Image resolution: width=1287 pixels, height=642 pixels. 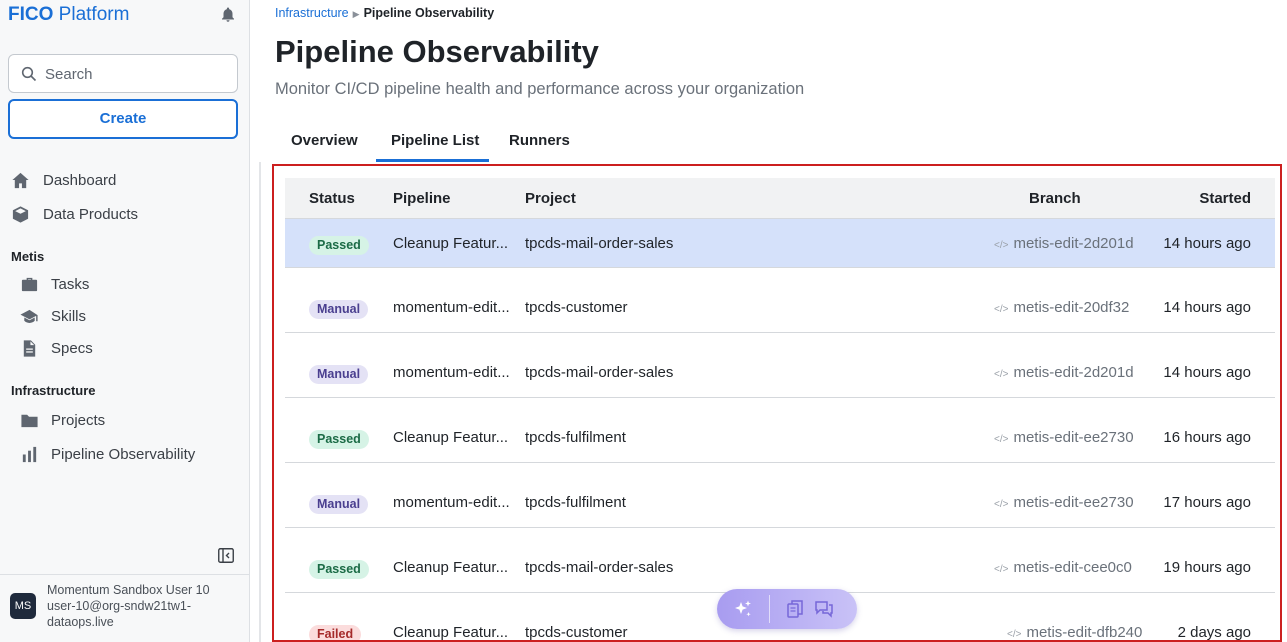 I want to click on table-header: Status Pipeline Project Branch Started, so click(x=780, y=198).